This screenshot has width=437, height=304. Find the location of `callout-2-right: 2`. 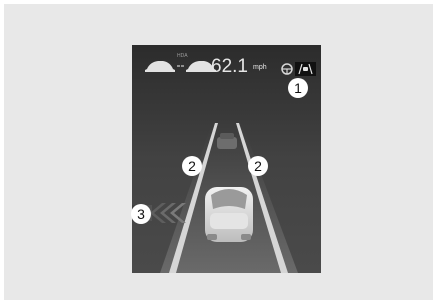

callout-2-right: 2 is located at coordinates (258, 166).